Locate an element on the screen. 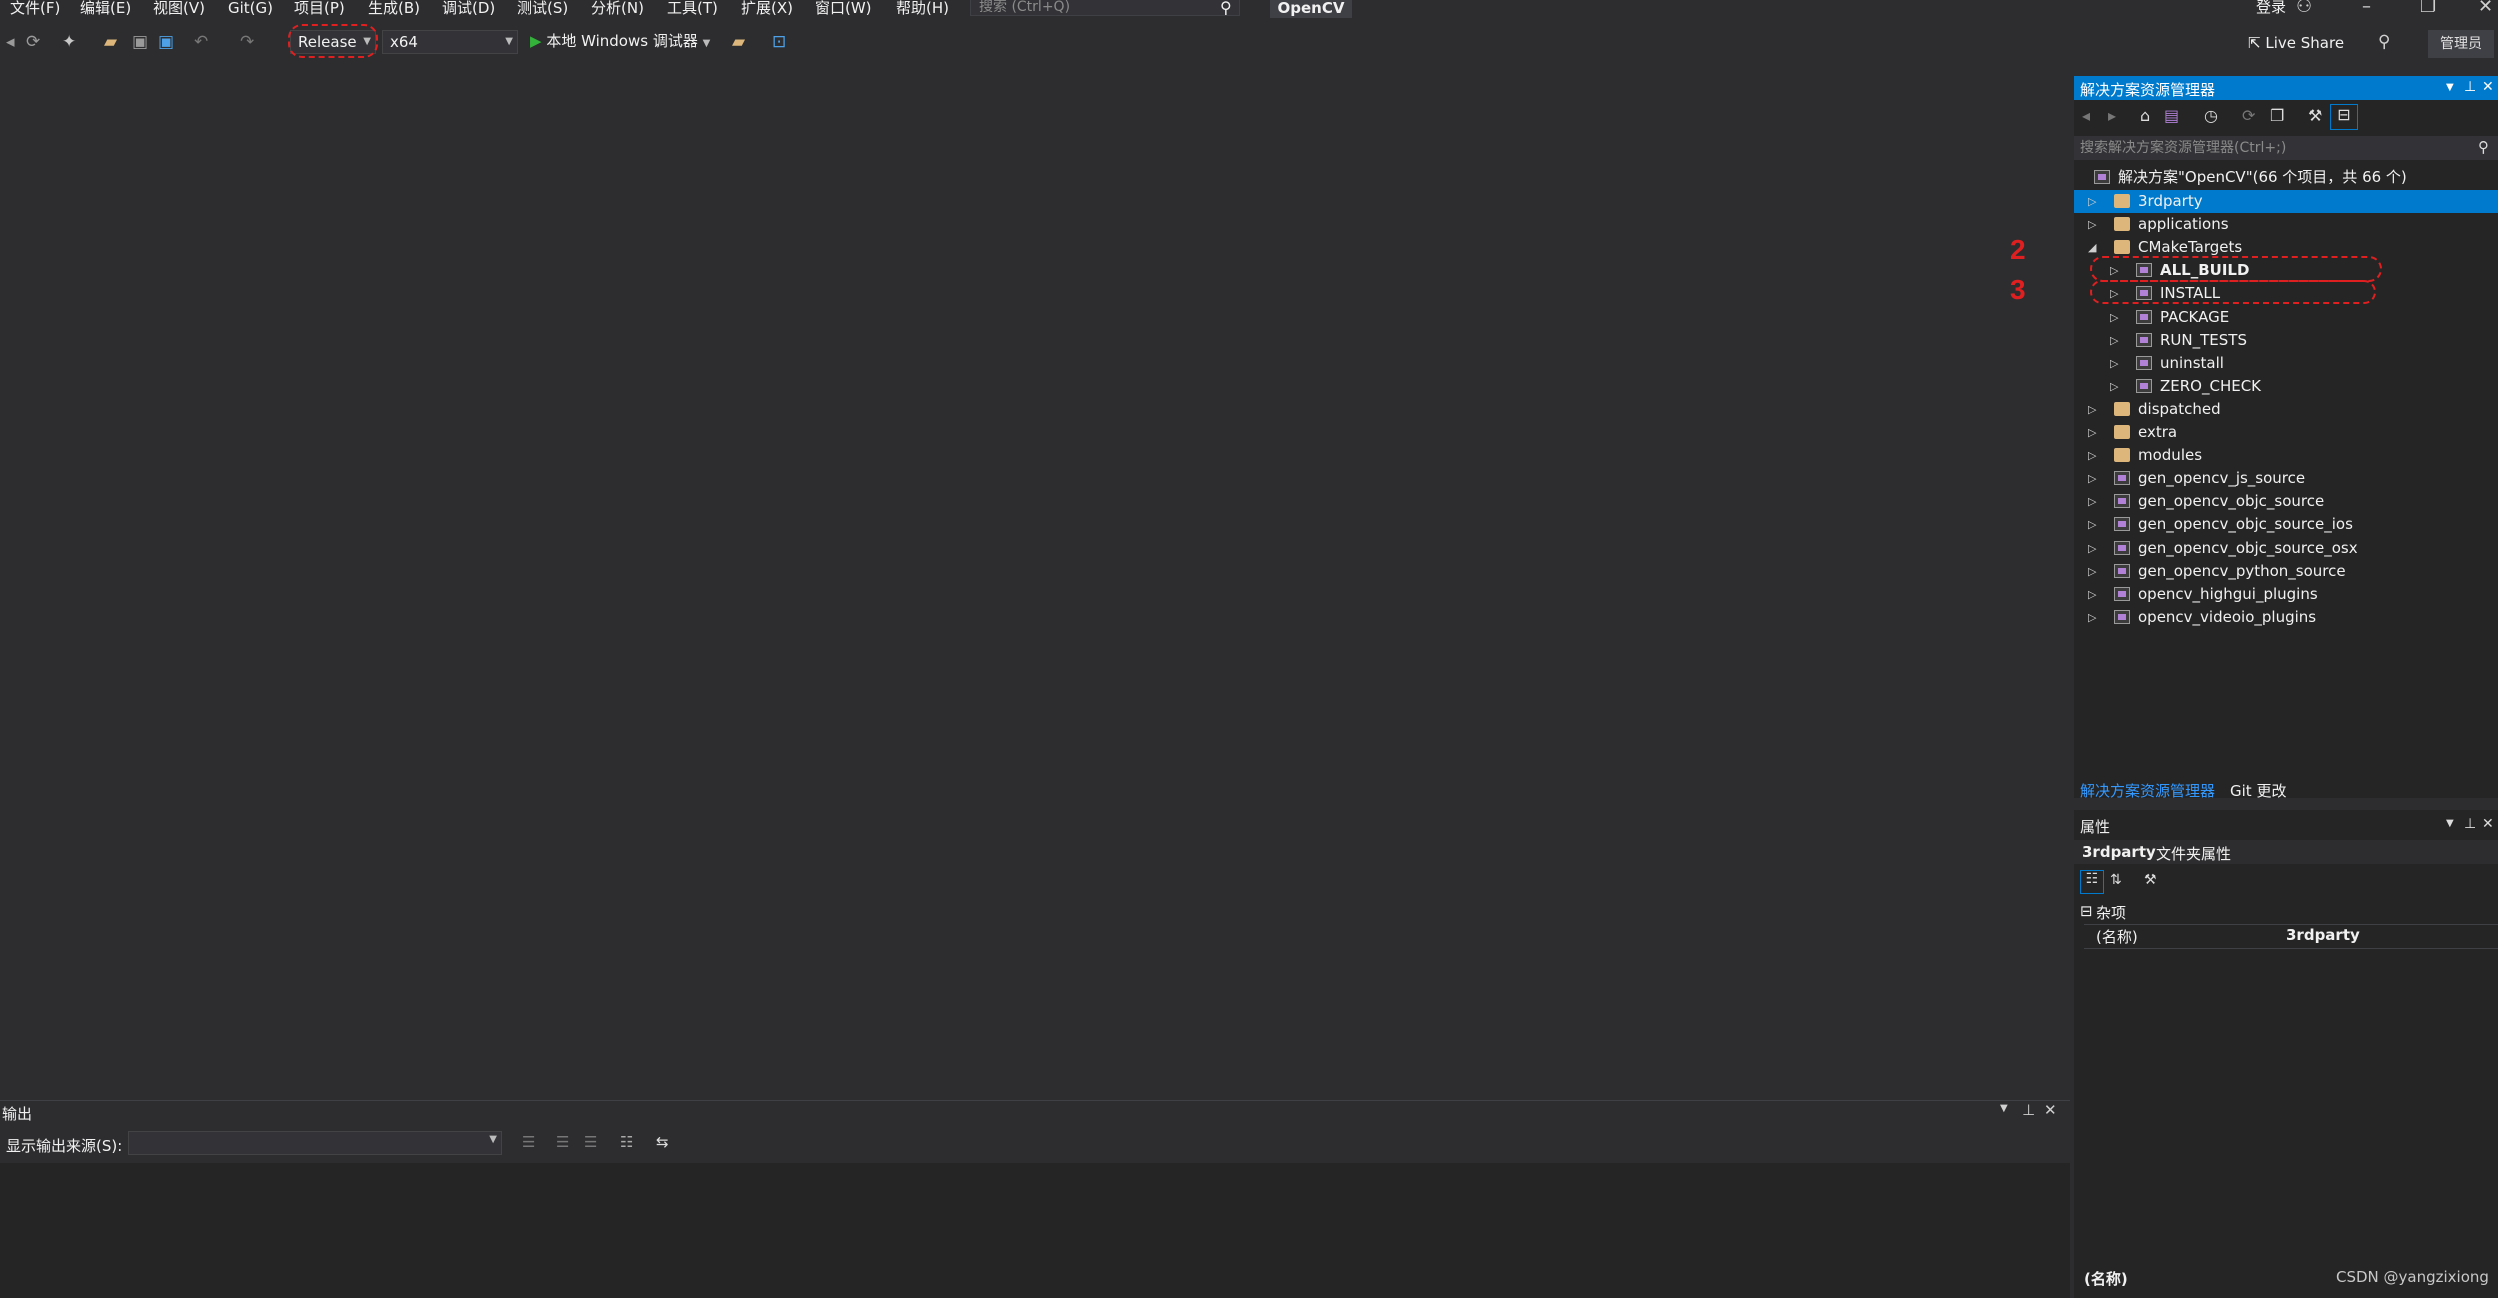 The width and height of the screenshot is (2498, 1298). restore-icon: ❐ is located at coordinates (2428, 8).